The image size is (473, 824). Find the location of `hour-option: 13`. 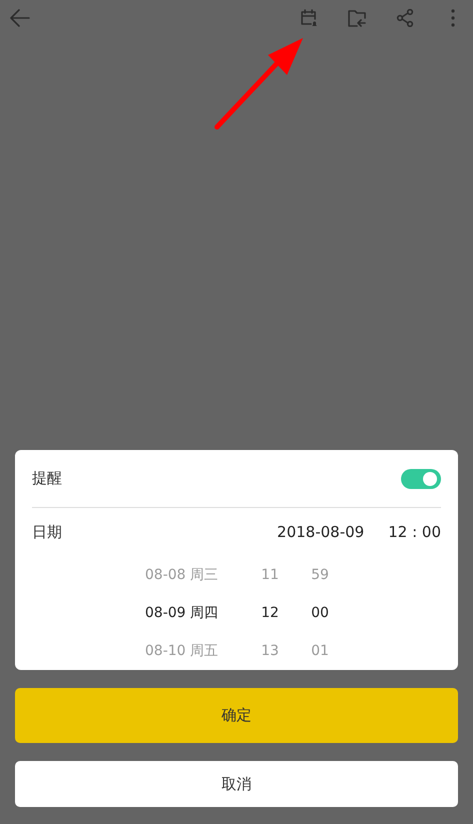

hour-option: 13 is located at coordinates (270, 651).